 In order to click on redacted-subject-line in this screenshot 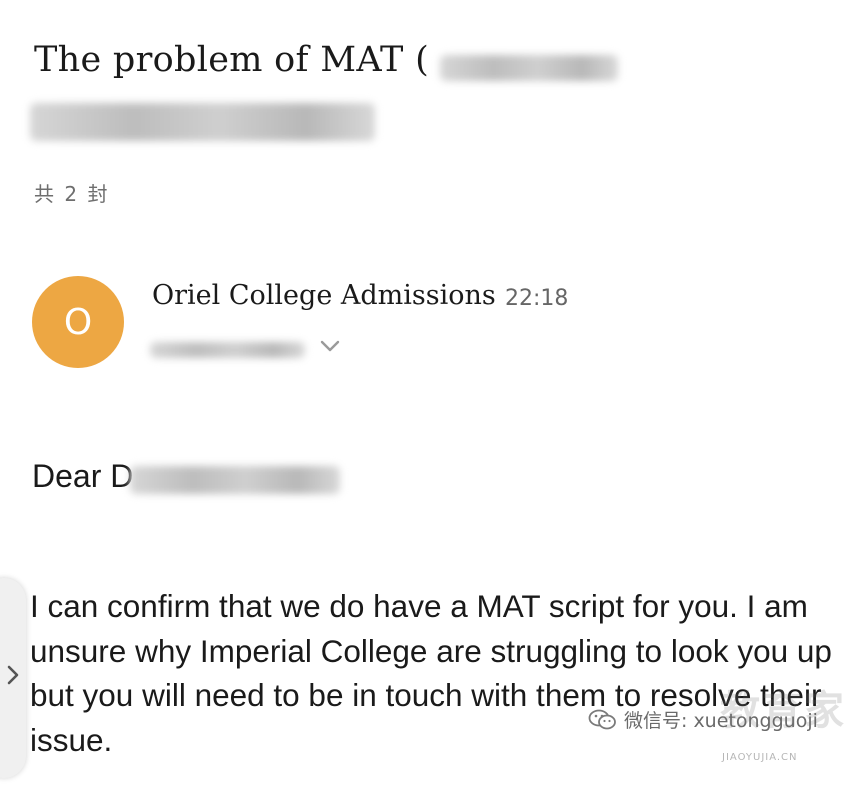, I will do `click(202, 122)`.